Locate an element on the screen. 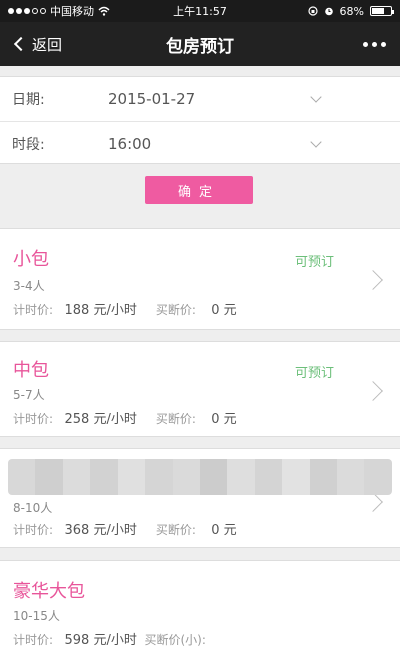  room-name: 豪华大包 is located at coordinates (49, 591).